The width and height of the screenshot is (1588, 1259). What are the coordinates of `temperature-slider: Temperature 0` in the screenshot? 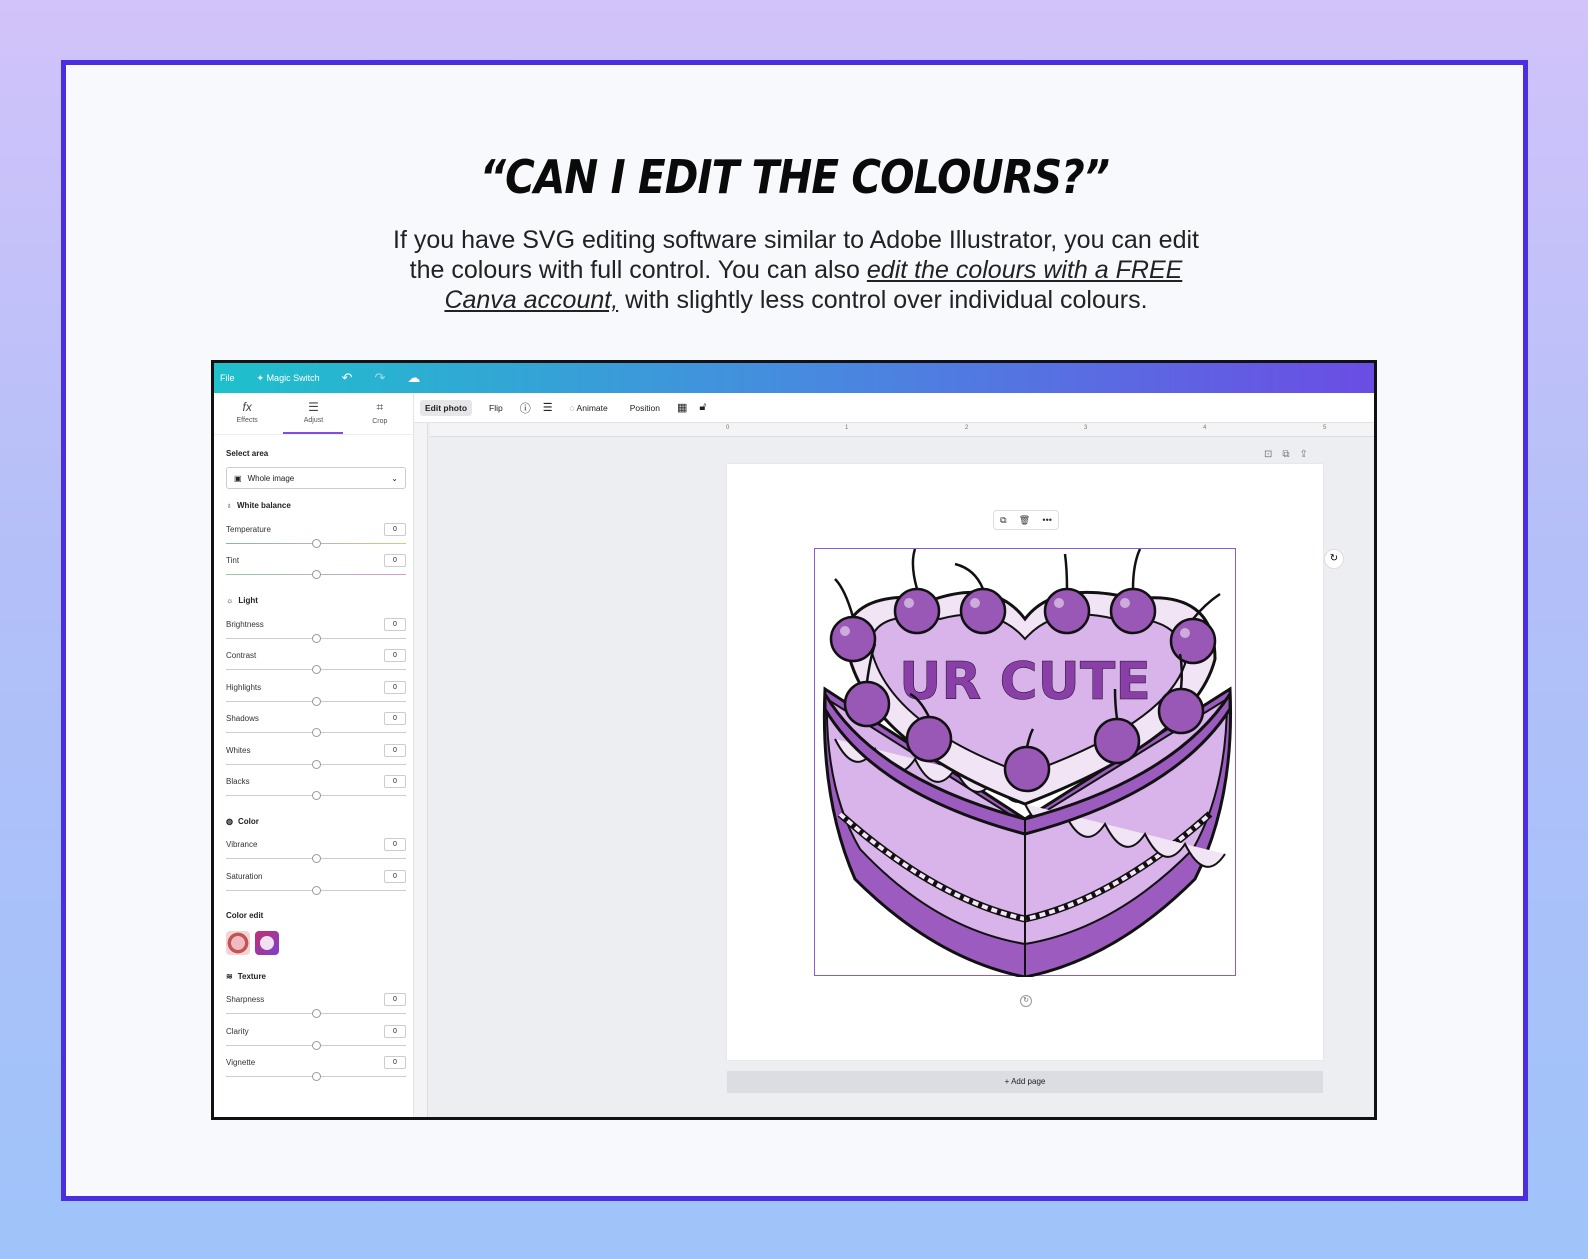 It's located at (316, 538).